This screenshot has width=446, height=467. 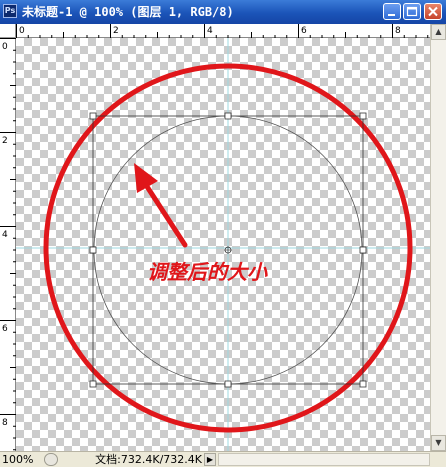 What do you see at coordinates (207, 272) in the screenshot?
I see `annotation-caption: 调整后的大小` at bounding box center [207, 272].